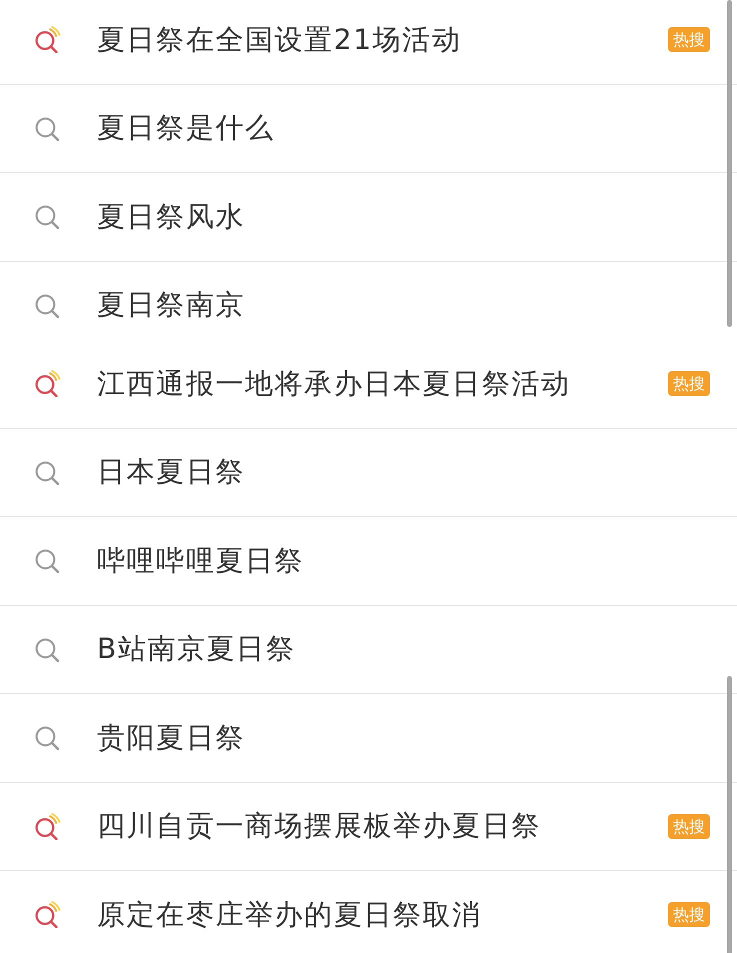  I want to click on suggestion-text: B站南京夏日祭, so click(403, 649).